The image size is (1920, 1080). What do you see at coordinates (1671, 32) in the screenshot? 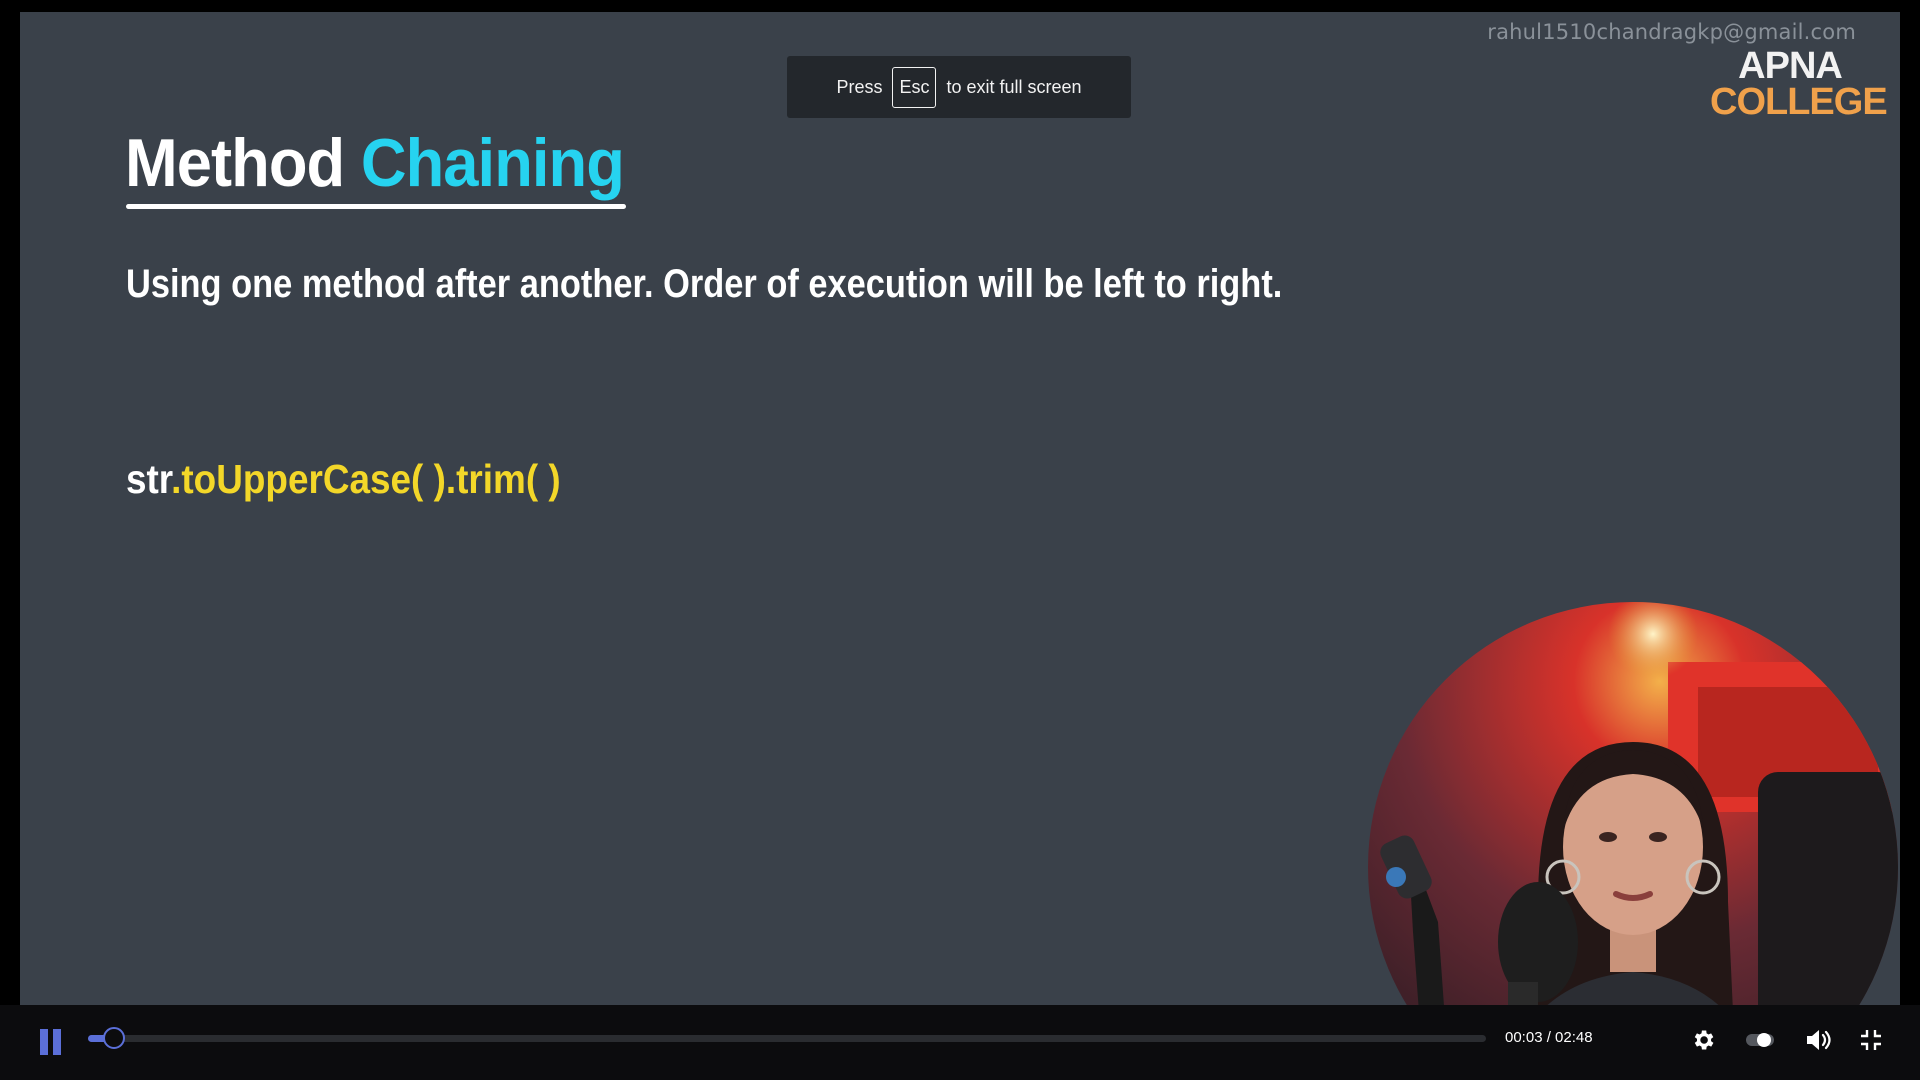
I see `email-watermark: rahul1510chandragkp@gmail.com` at bounding box center [1671, 32].